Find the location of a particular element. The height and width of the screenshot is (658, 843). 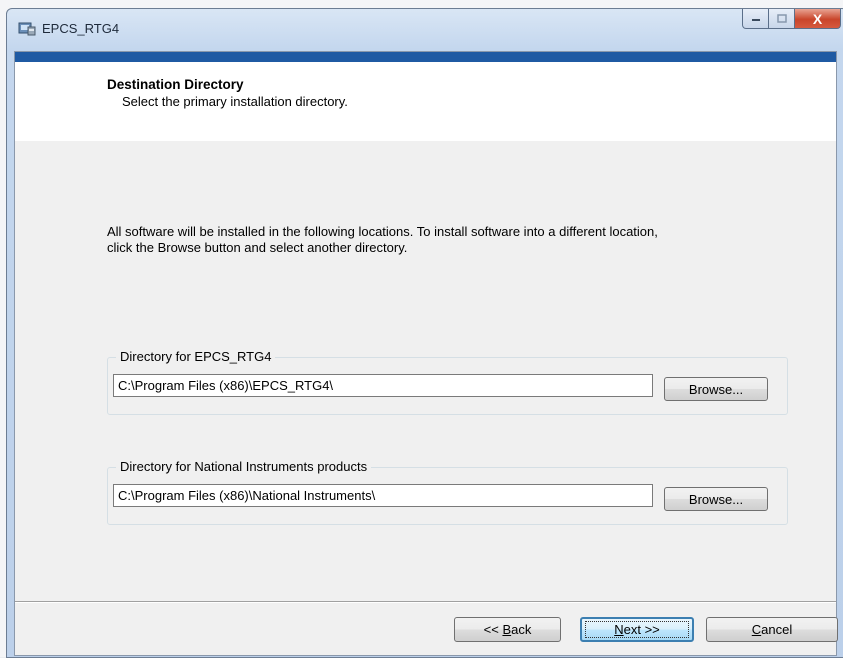

epcs-directory-field is located at coordinates (383, 385).